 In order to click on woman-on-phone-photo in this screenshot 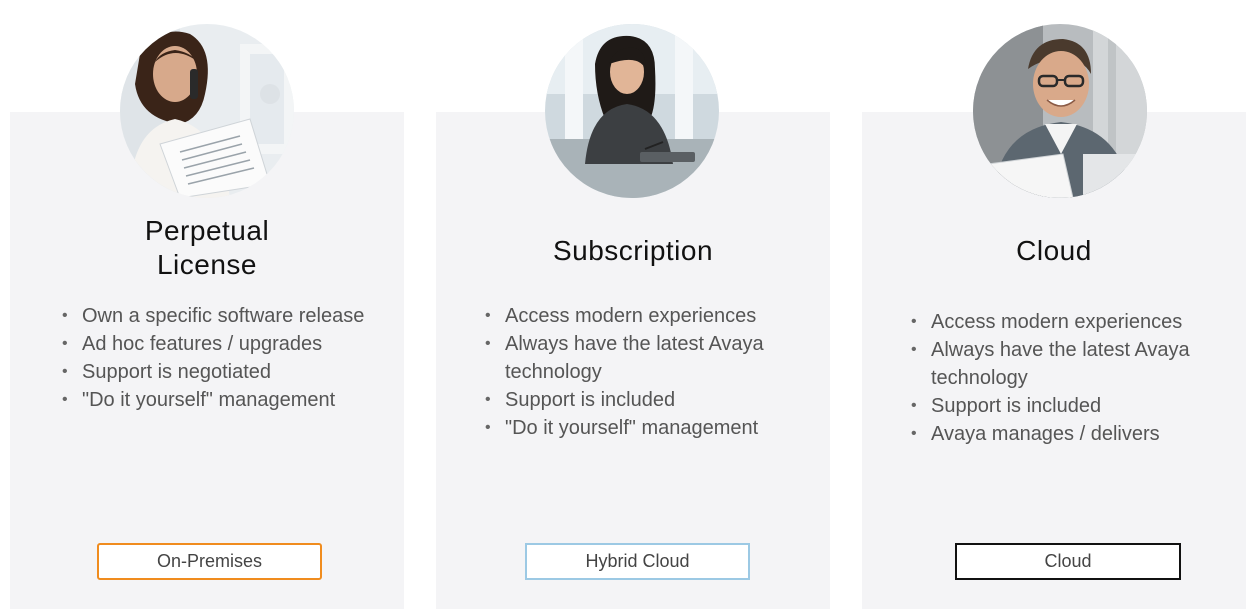, I will do `click(207, 111)`.